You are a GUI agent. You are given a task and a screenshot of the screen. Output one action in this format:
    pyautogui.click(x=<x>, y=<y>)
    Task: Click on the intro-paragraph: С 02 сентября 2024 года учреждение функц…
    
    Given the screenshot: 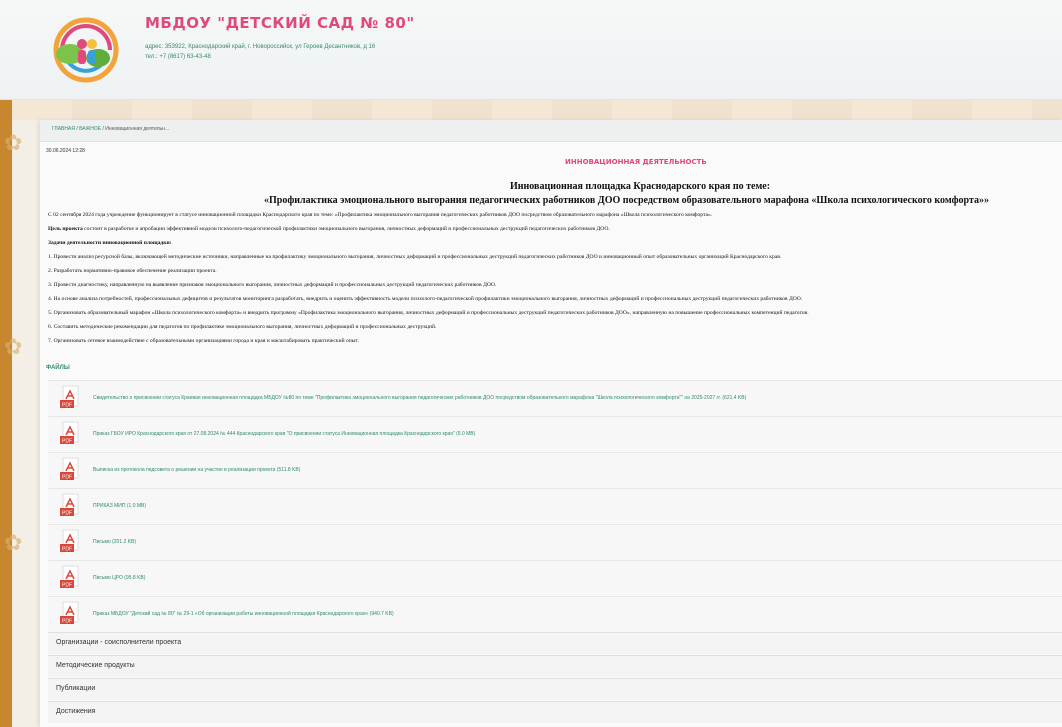 What is the action you would take?
    pyautogui.click(x=380, y=215)
    